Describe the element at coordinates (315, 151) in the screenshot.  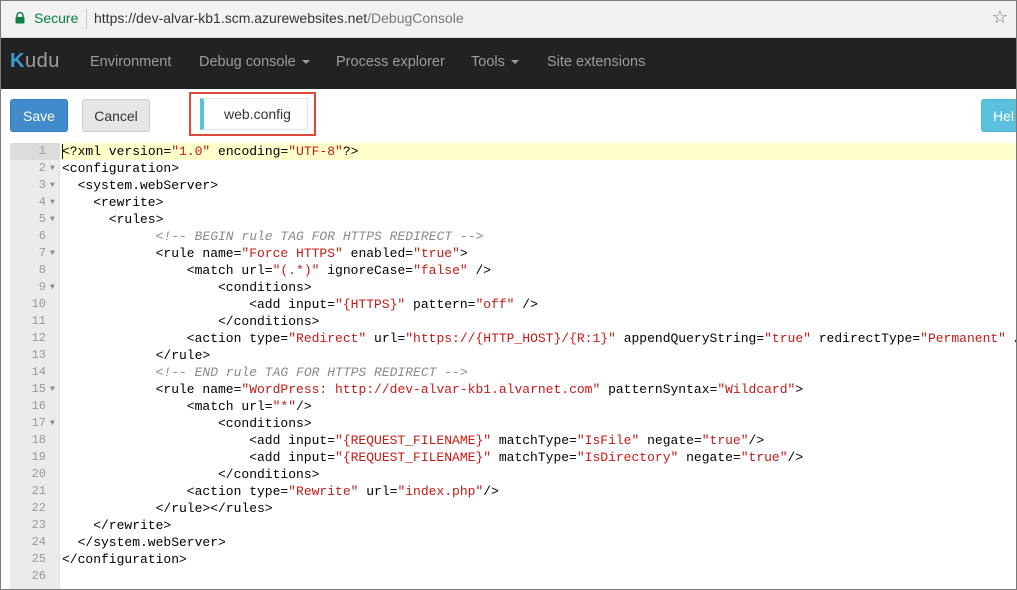
I see `attribute-value: "UTF-8"` at that location.